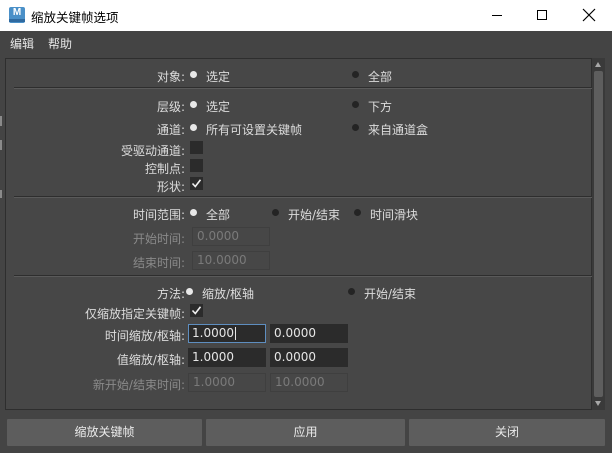  What do you see at coordinates (314, 214) in the screenshot?
I see `time-range-start-end-option: 开始/结束` at bounding box center [314, 214].